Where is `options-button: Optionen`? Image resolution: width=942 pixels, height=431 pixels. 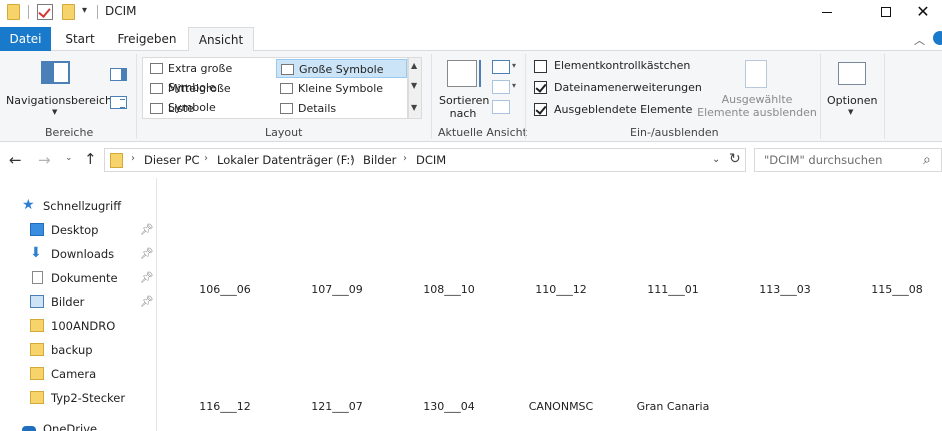 options-button: Optionen is located at coordinates (852, 100).